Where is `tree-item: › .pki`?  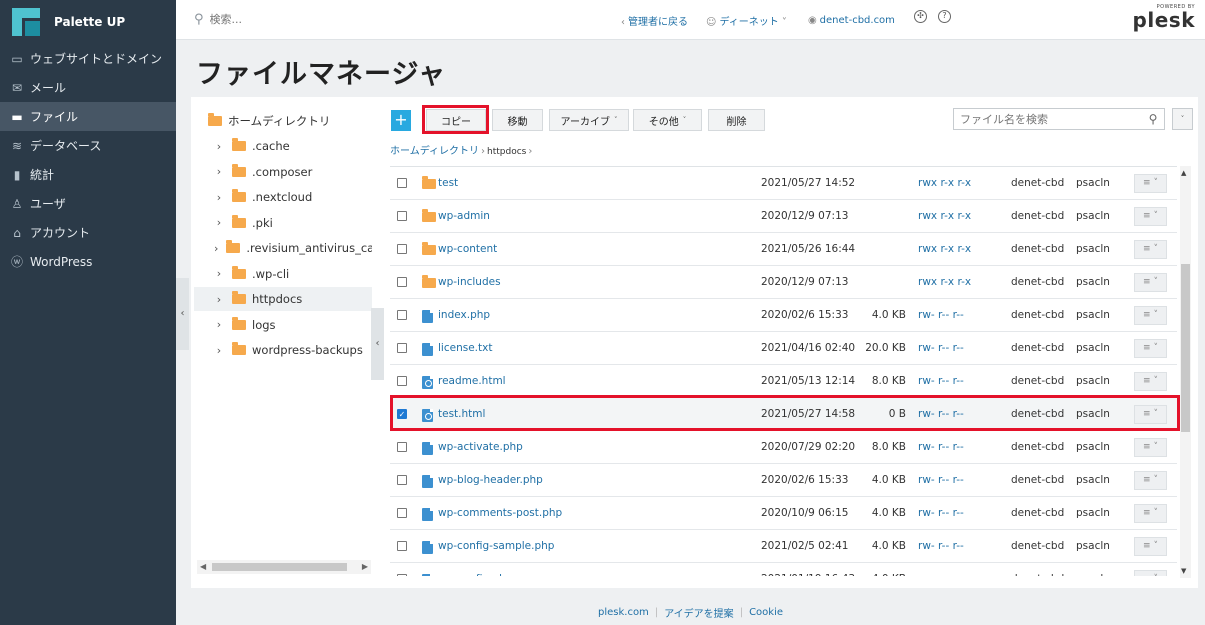 tree-item: › .pki is located at coordinates (283, 223).